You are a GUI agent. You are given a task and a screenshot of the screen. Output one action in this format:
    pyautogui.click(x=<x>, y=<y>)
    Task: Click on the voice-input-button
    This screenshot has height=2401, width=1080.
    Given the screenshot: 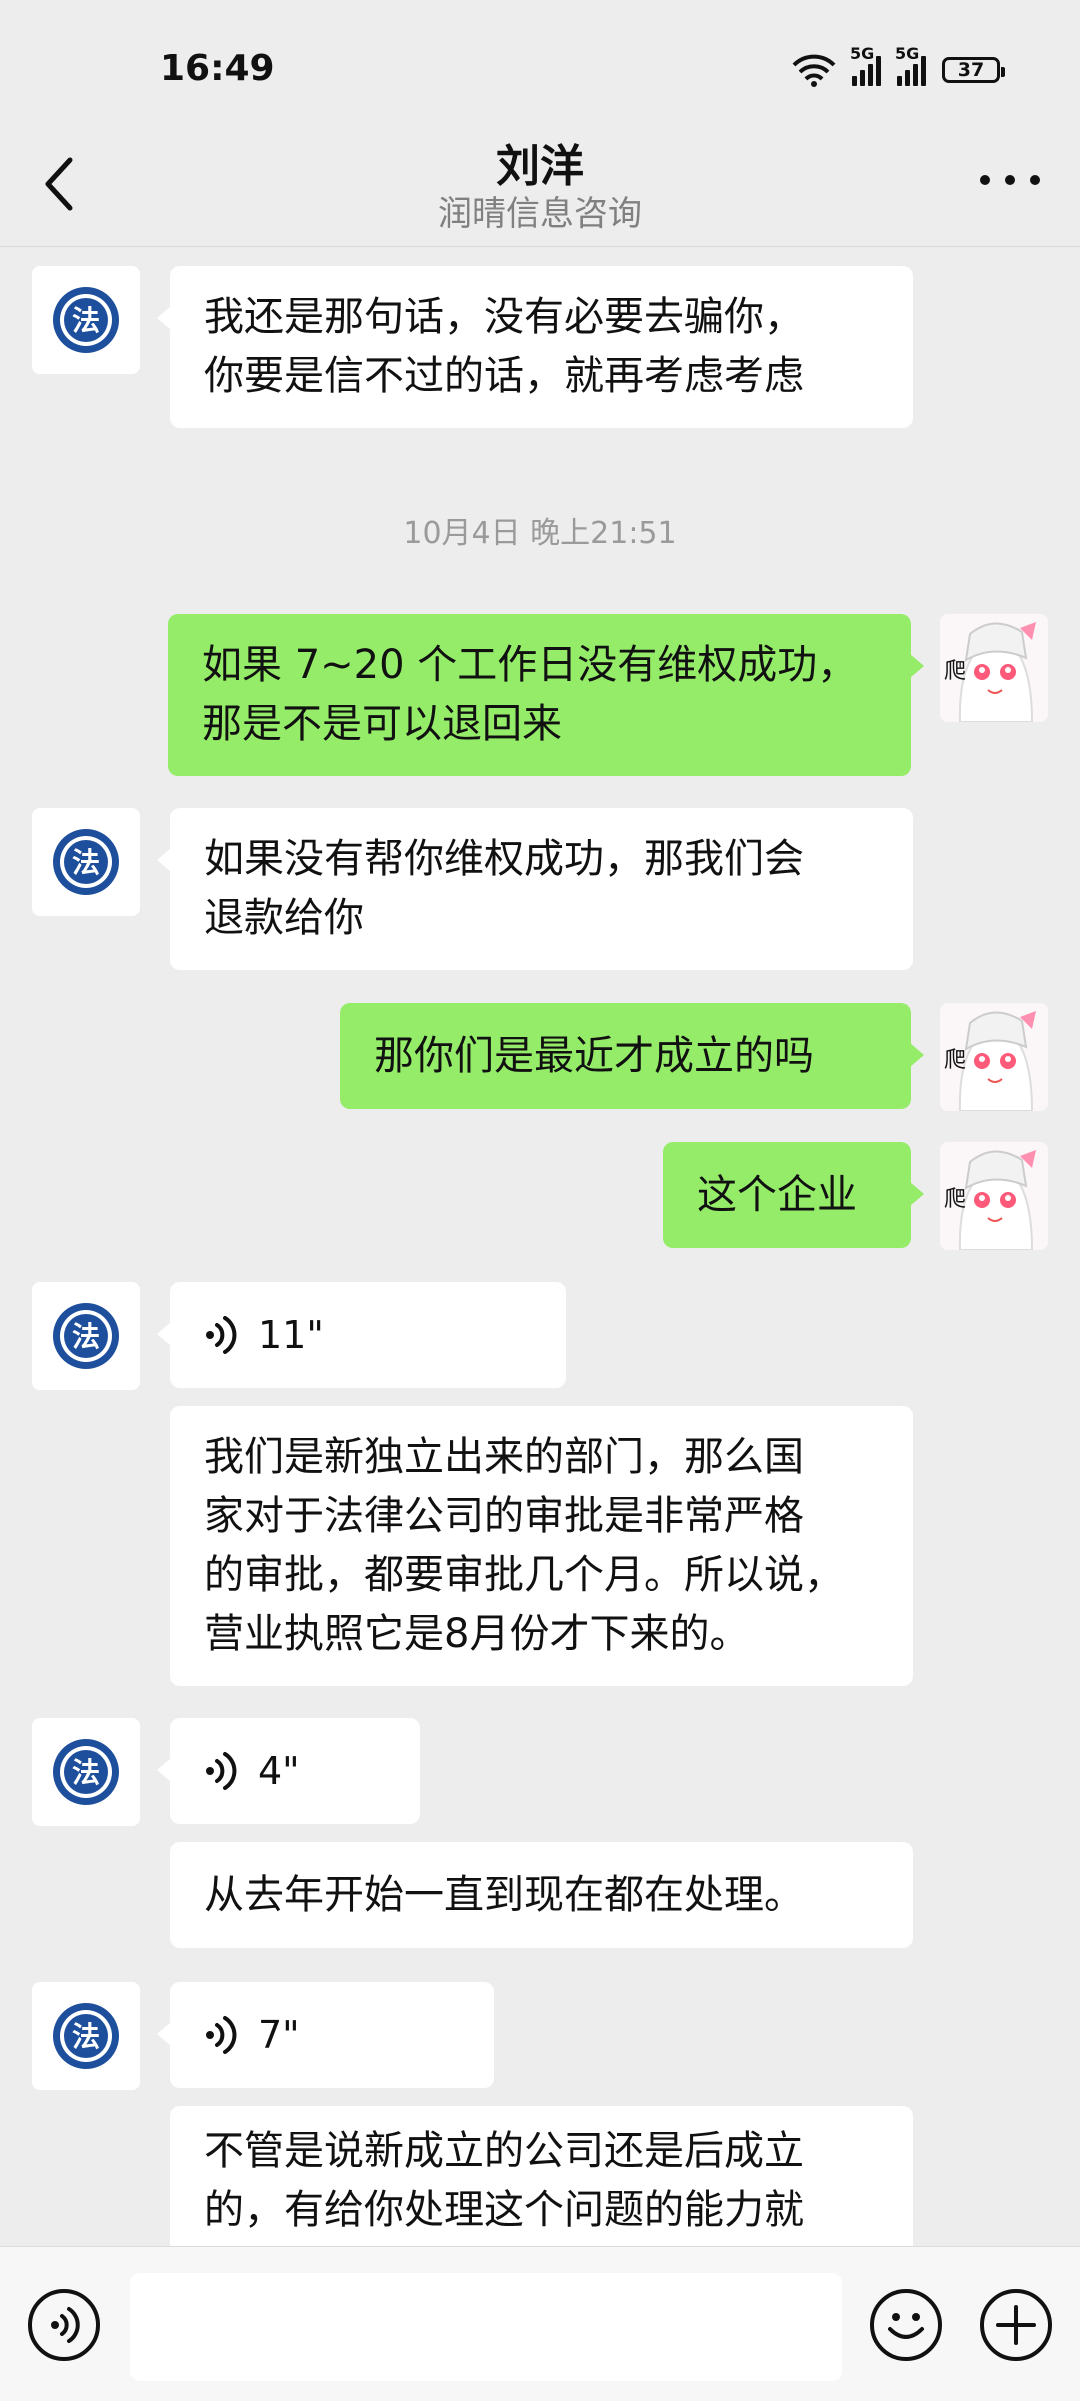 What is the action you would take?
    pyautogui.click(x=64, y=2325)
    